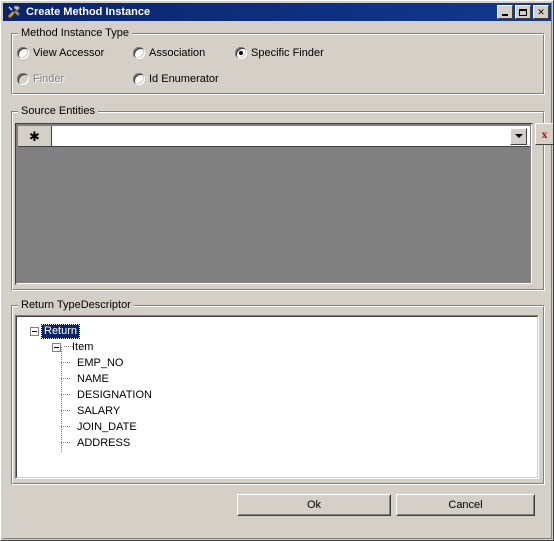  Describe the element at coordinates (184, 79) in the screenshot. I see `radio-label-id-enumerator: Id Enumerator` at that location.